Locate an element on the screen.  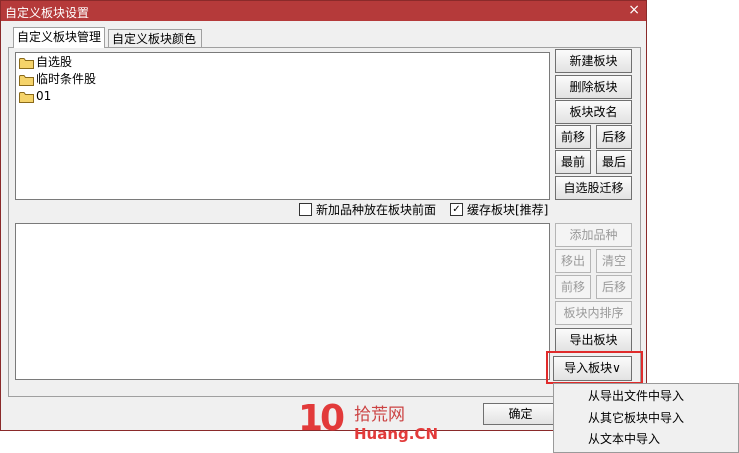
list-item: 自选股 is located at coordinates (45, 62).